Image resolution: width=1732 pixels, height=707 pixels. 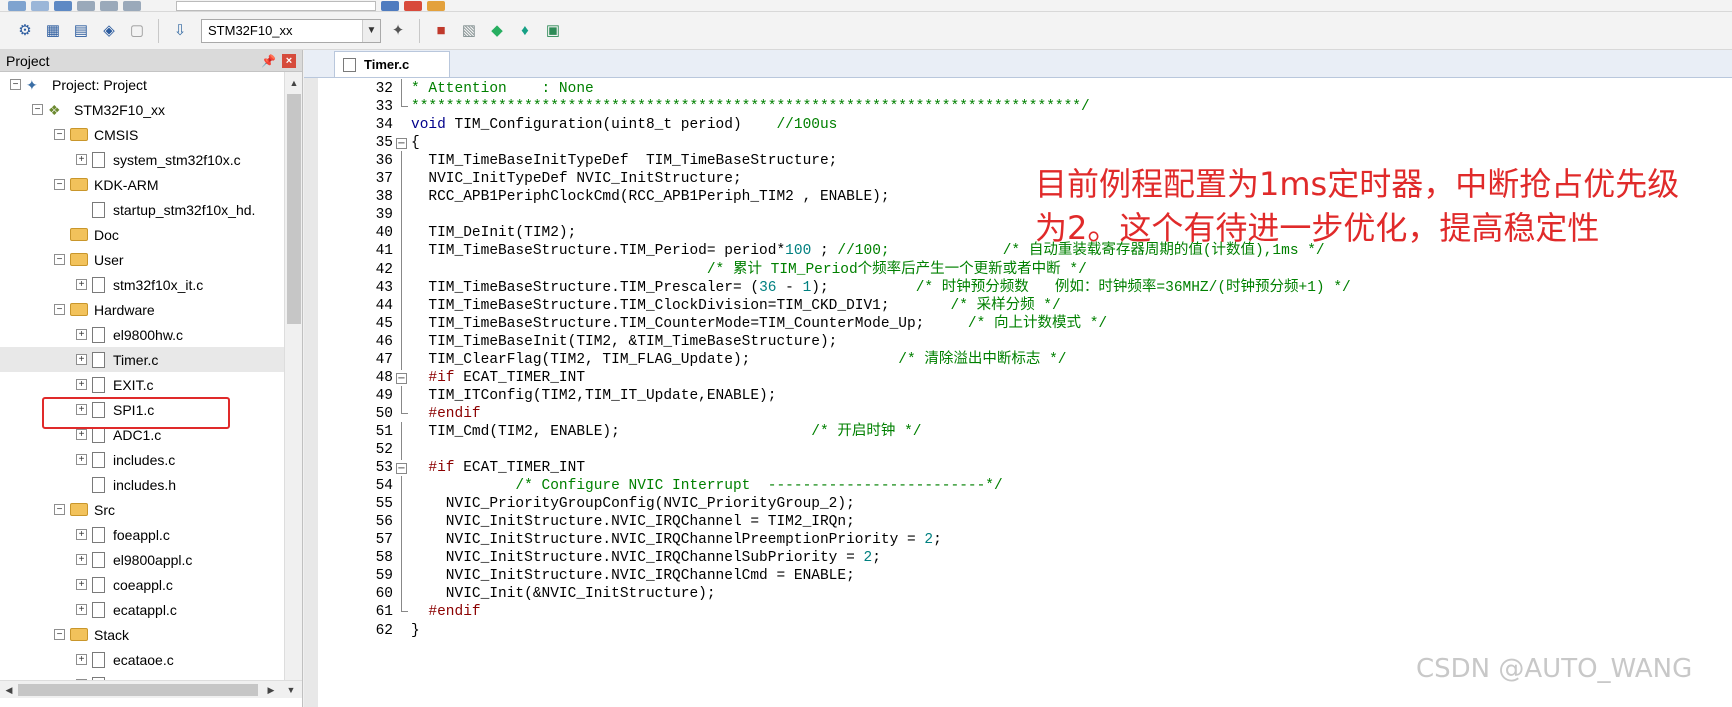 I want to click on target-select: STM32F10_xx ▼, so click(x=291, y=30).